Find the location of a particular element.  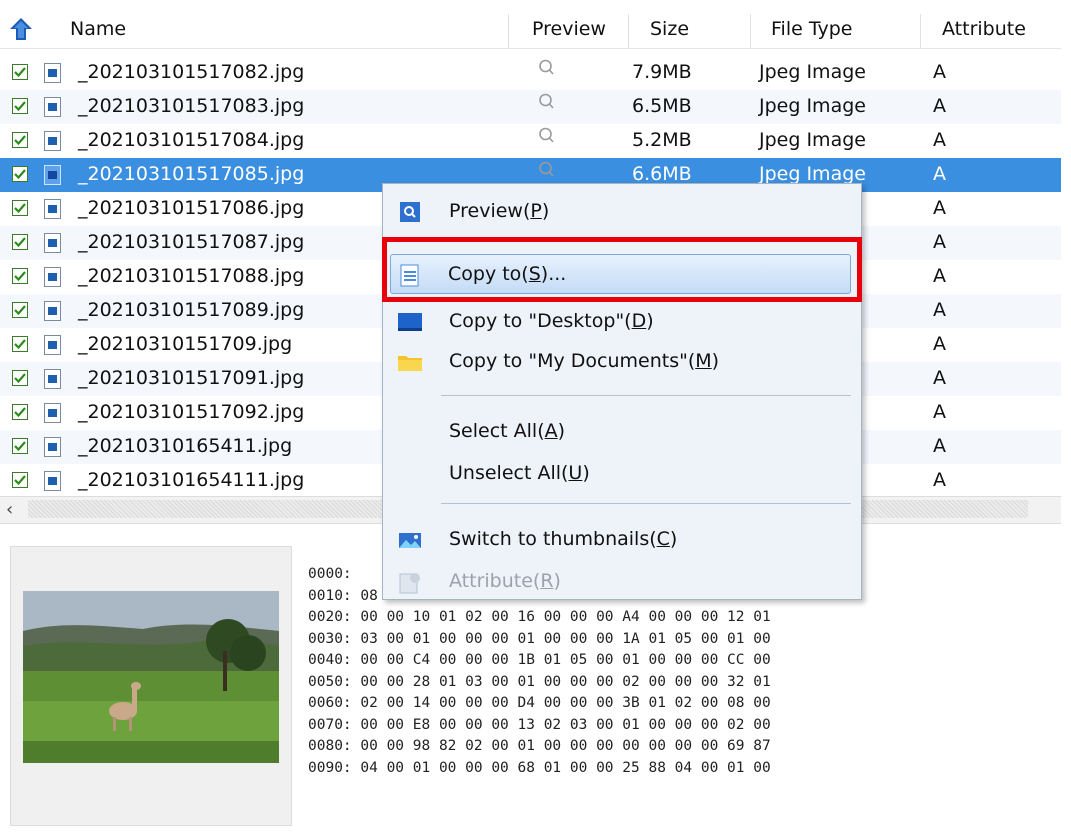

menu-label: Attribute(R) is located at coordinates (505, 581).